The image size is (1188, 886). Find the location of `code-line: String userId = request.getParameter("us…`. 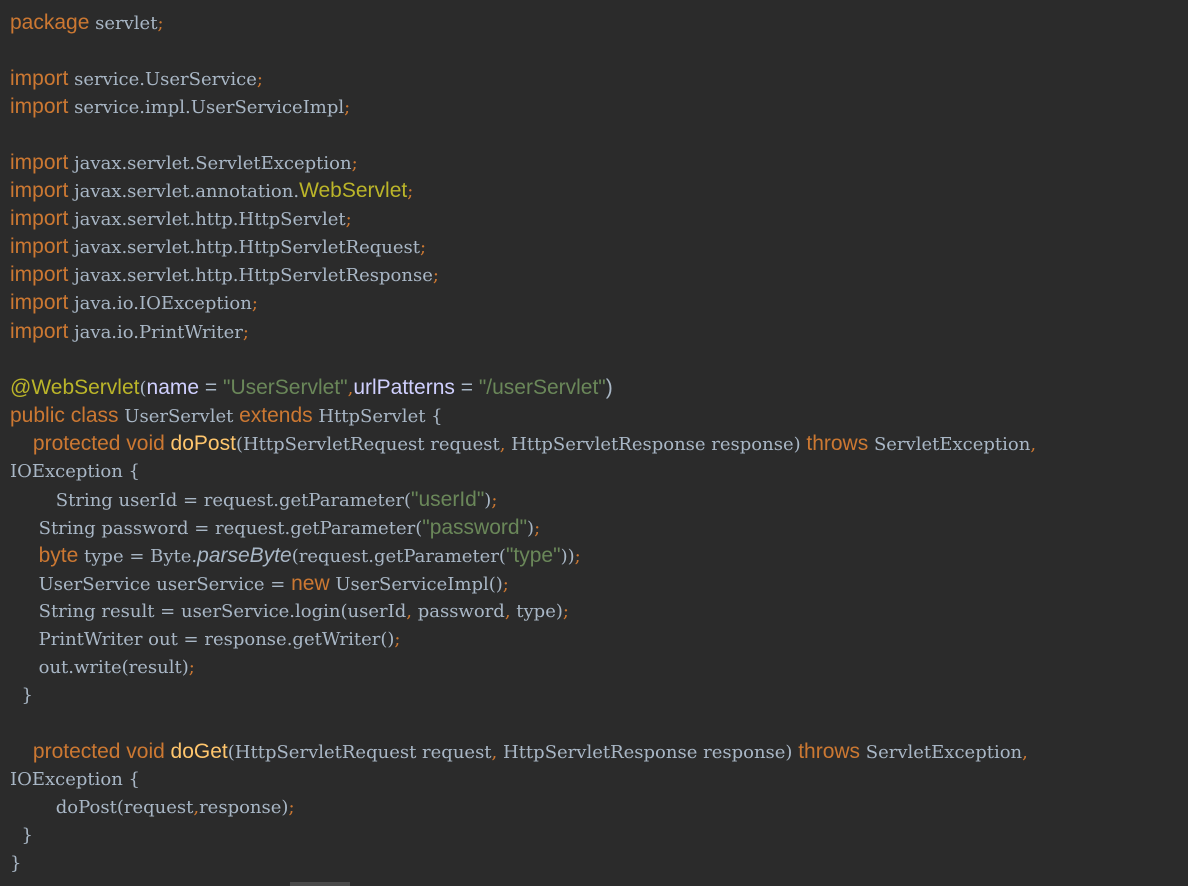

code-line: String userId = request.getParameter("us… is located at coordinates (599, 500).